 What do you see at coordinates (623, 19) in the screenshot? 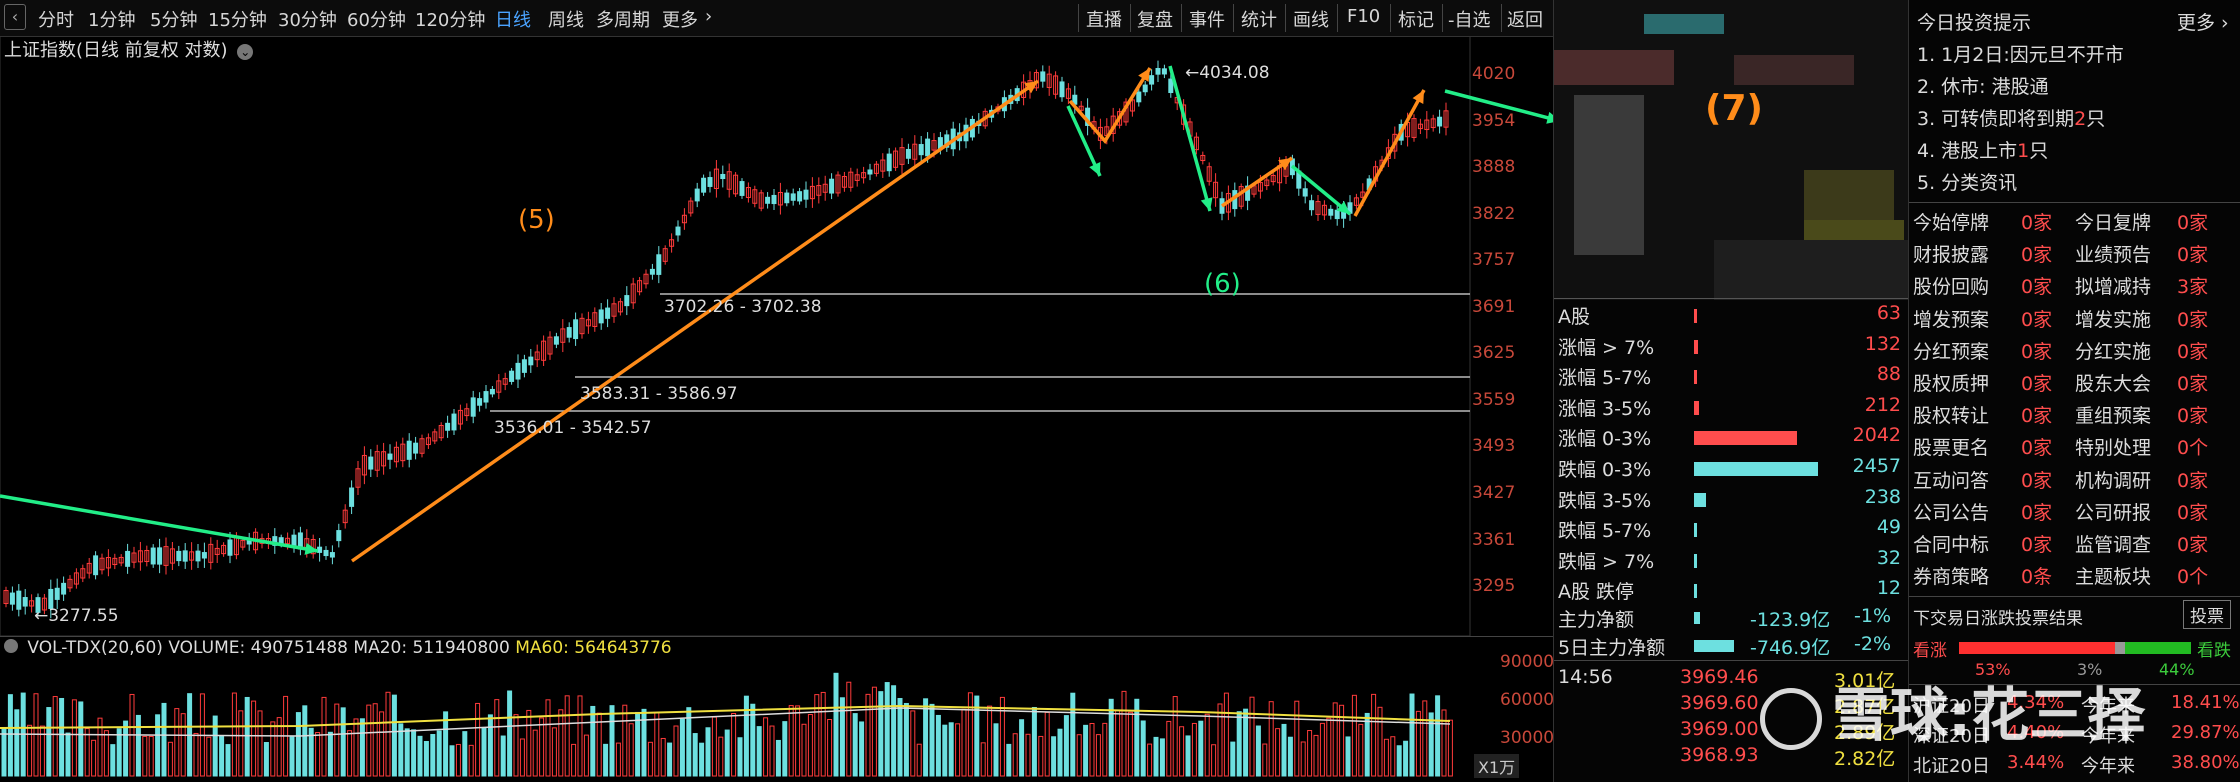
I see `period-tab-multi: 多周期` at bounding box center [623, 19].